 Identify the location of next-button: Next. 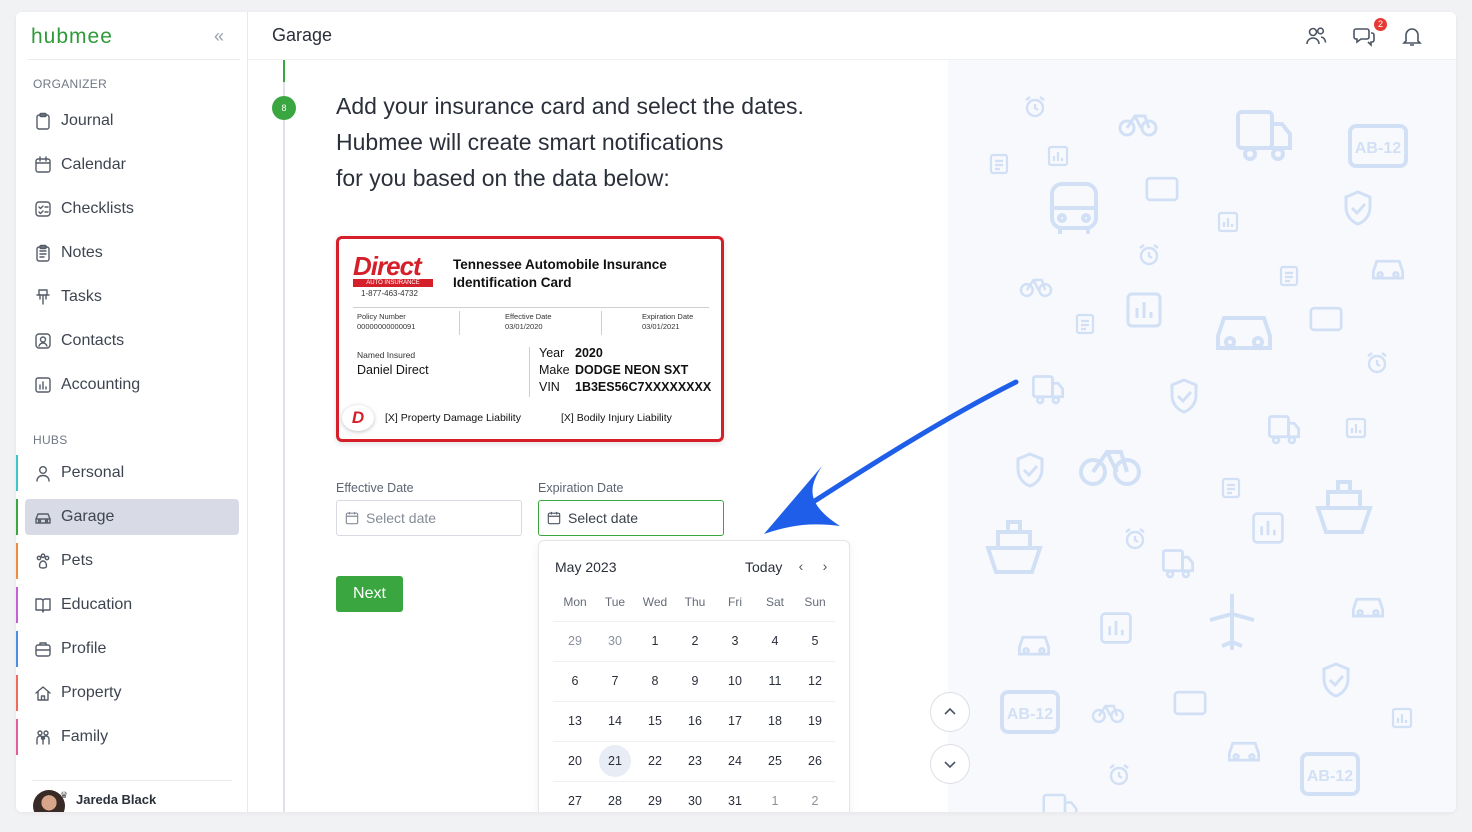
(369, 594).